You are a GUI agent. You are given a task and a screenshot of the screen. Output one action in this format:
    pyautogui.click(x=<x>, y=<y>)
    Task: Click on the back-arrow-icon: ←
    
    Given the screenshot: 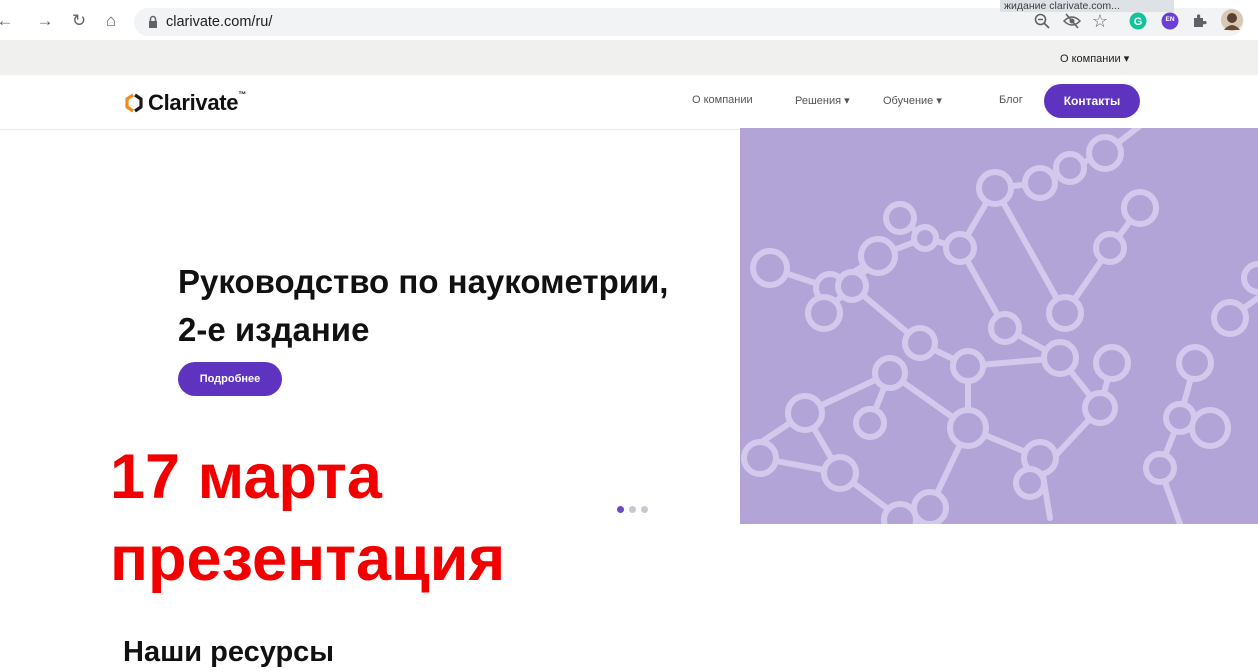 What is the action you would take?
    pyautogui.click(x=8, y=21)
    